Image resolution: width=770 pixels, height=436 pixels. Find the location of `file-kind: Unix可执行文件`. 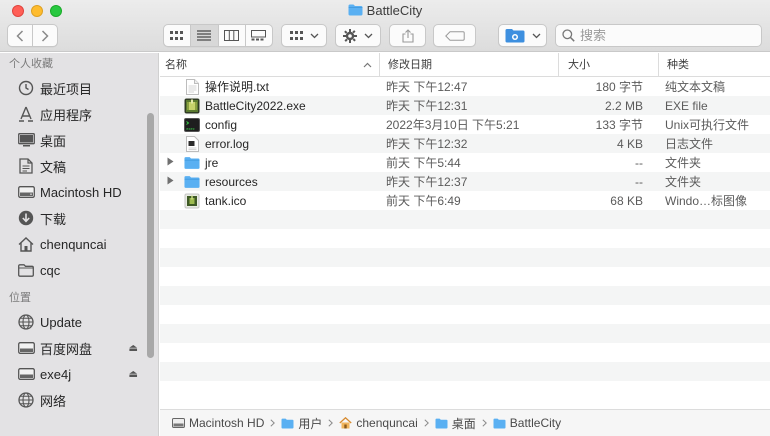

file-kind: Unix可执行文件 is located at coordinates (707, 125).